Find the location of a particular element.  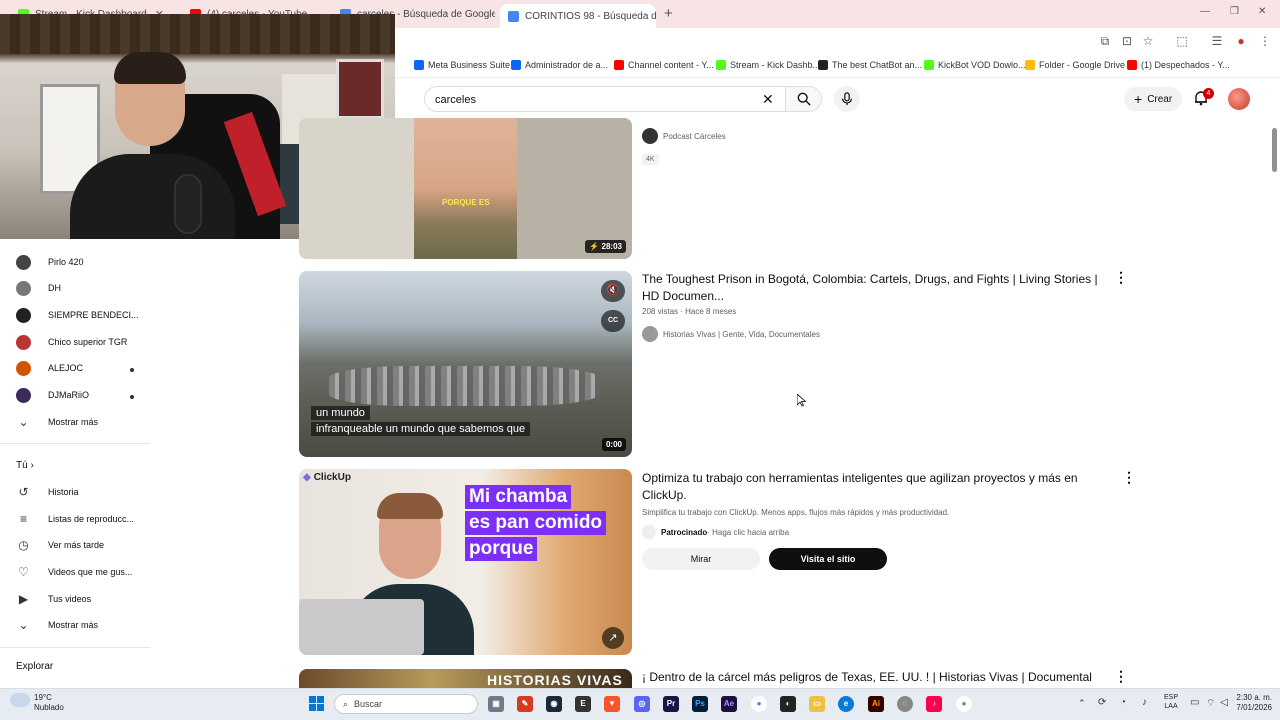

voice-search-button is located at coordinates (847, 99).